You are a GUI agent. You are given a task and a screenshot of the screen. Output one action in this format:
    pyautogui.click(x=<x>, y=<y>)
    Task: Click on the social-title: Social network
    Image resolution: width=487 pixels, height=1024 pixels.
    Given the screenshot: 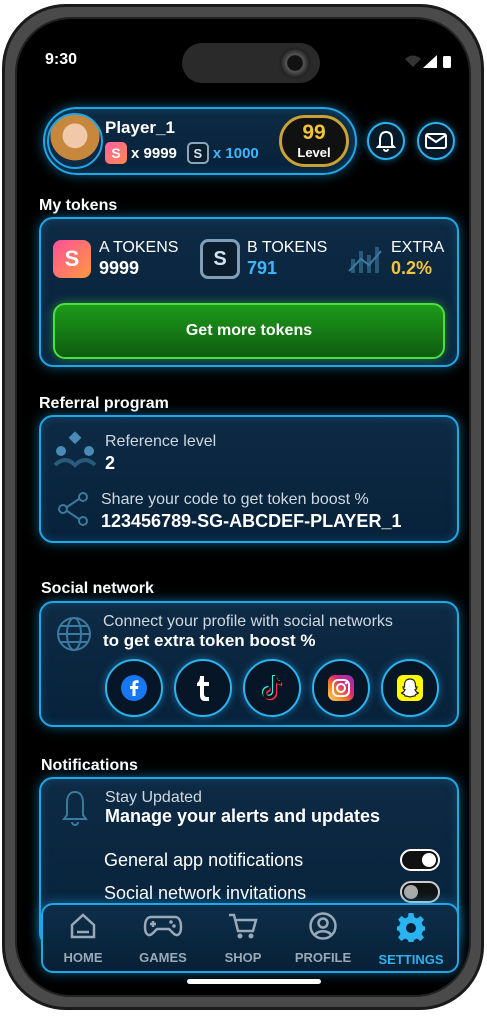 What is the action you would take?
    pyautogui.click(x=97, y=588)
    